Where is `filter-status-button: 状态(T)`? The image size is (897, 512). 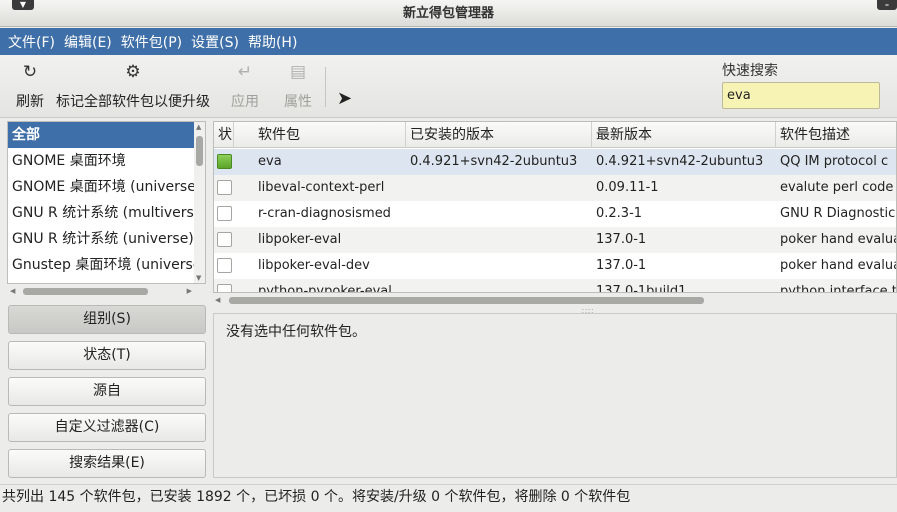 filter-status-button: 状态(T) is located at coordinates (107, 355).